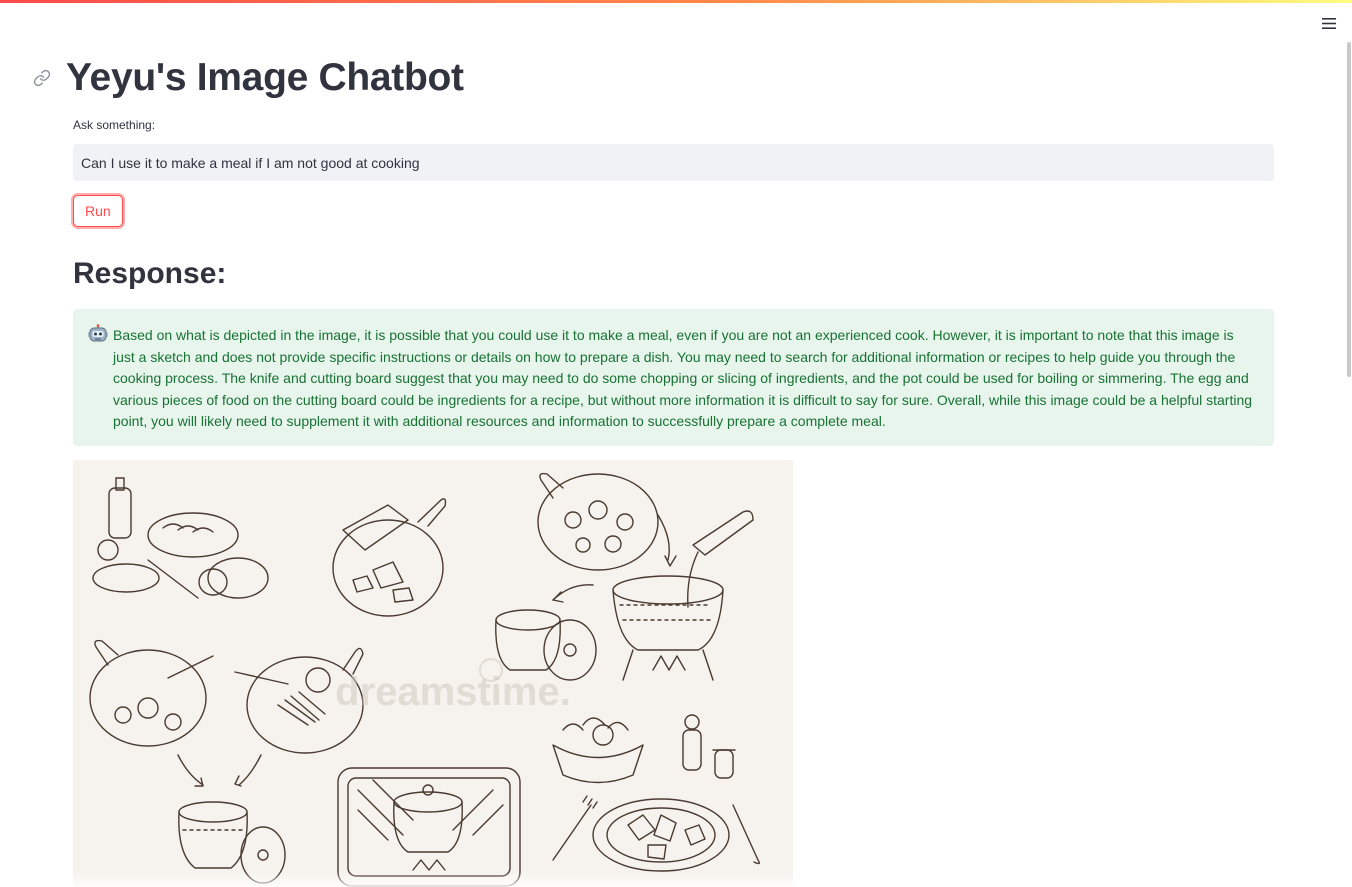  Describe the element at coordinates (98, 334) in the screenshot. I see `robot-icon` at that location.